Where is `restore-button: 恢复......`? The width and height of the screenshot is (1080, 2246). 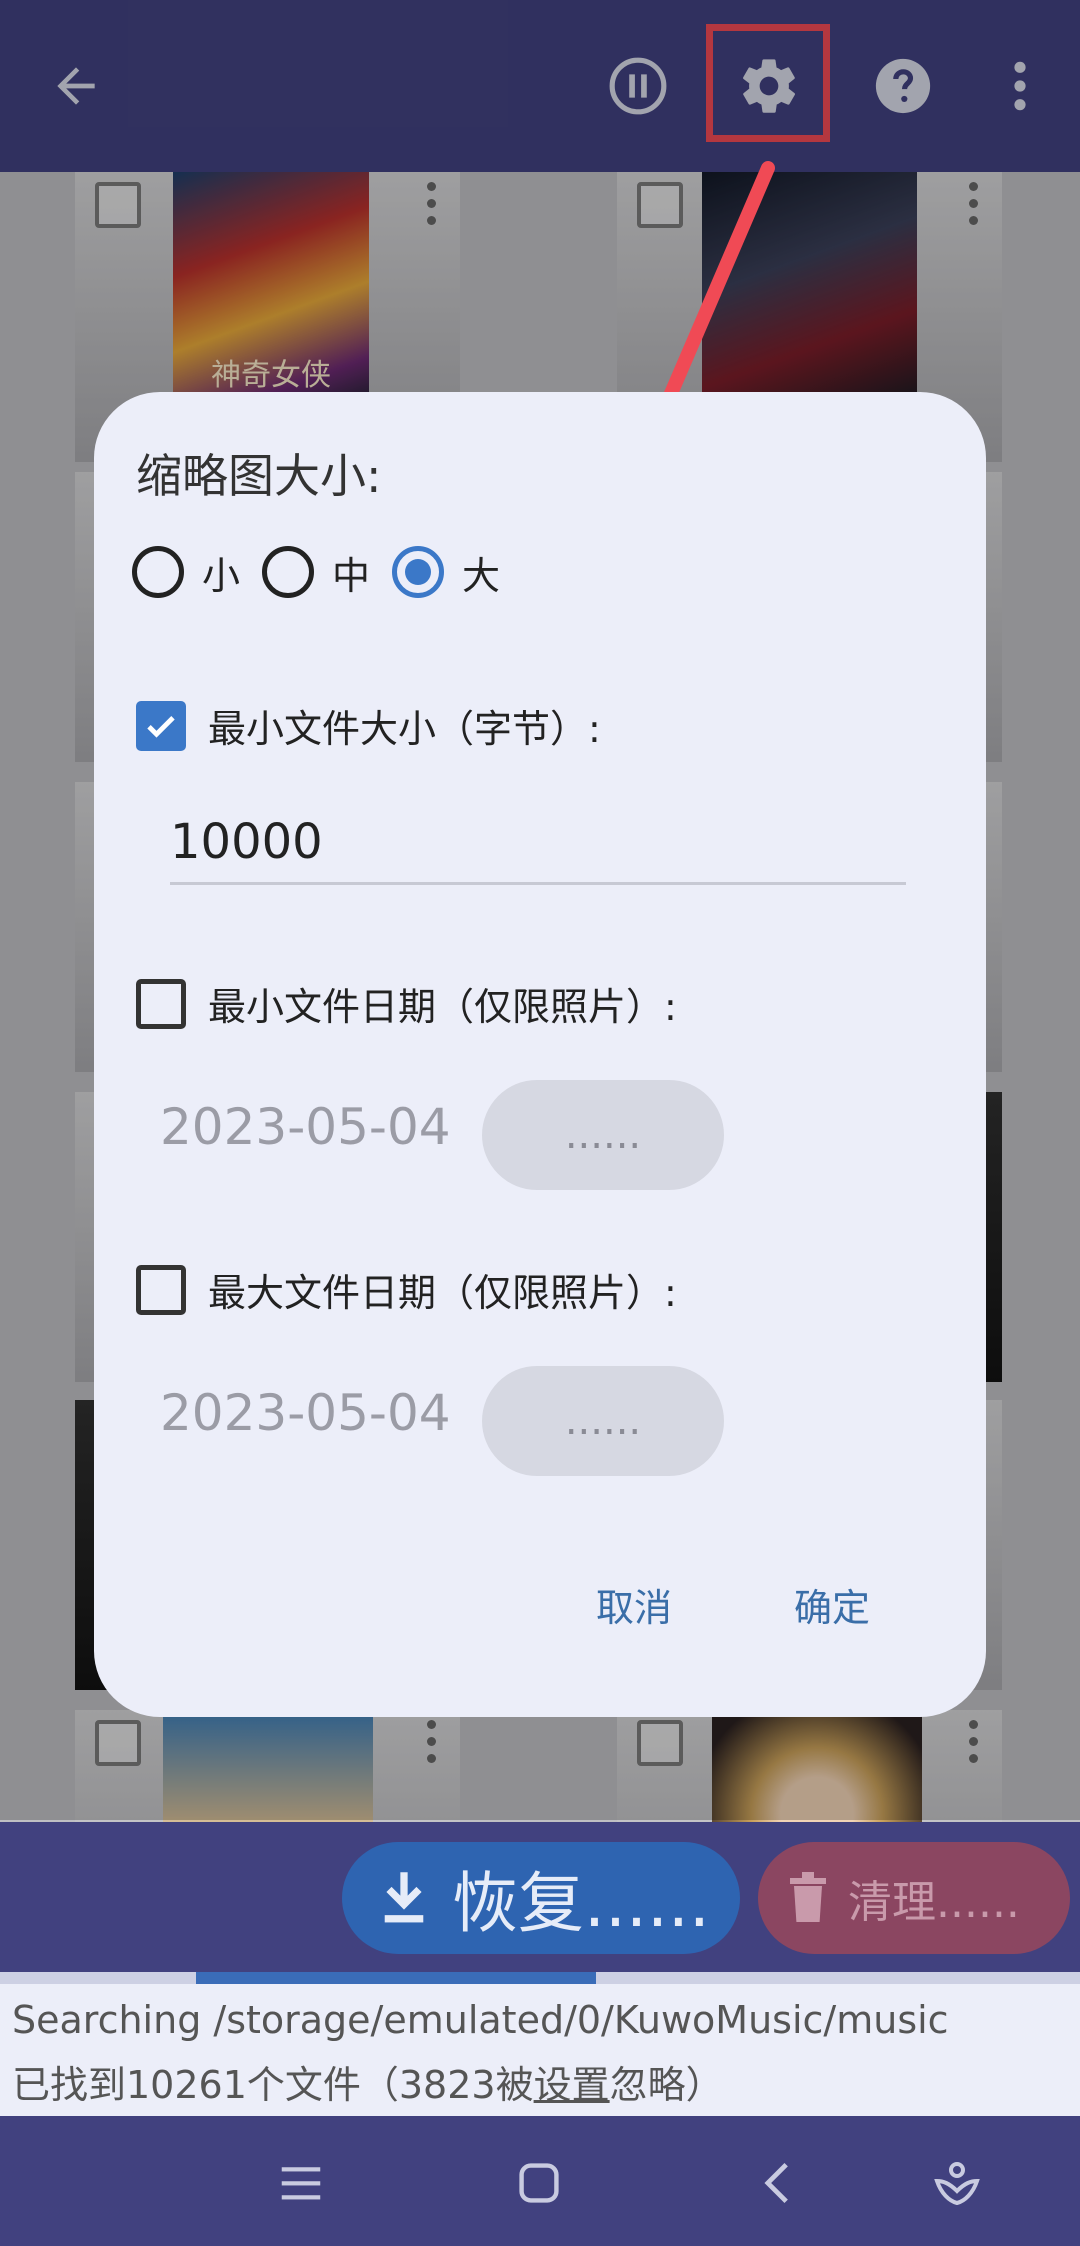
restore-button: 恢复...... is located at coordinates (541, 1898).